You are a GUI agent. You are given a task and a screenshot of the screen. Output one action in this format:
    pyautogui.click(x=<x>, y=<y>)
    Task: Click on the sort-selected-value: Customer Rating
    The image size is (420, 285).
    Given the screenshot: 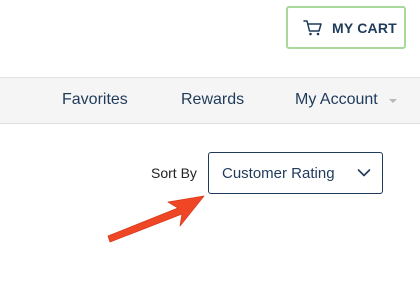 What is the action you would take?
    pyautogui.click(x=278, y=173)
    